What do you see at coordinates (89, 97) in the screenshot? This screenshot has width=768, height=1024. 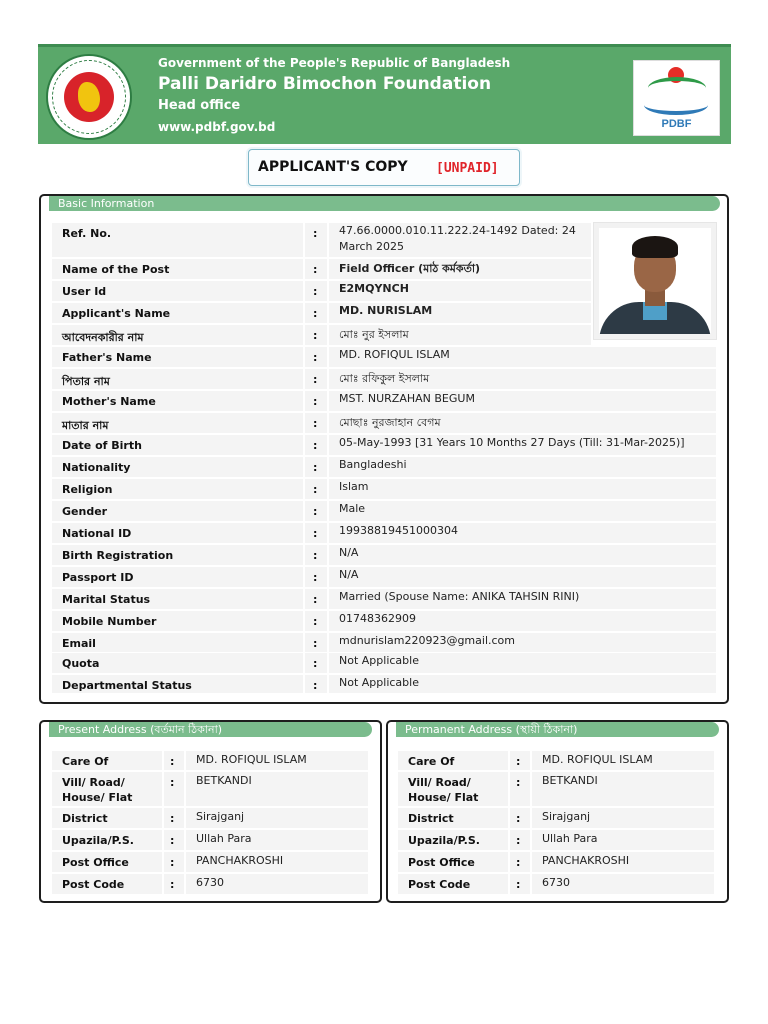 I see `government-seal-icon` at bounding box center [89, 97].